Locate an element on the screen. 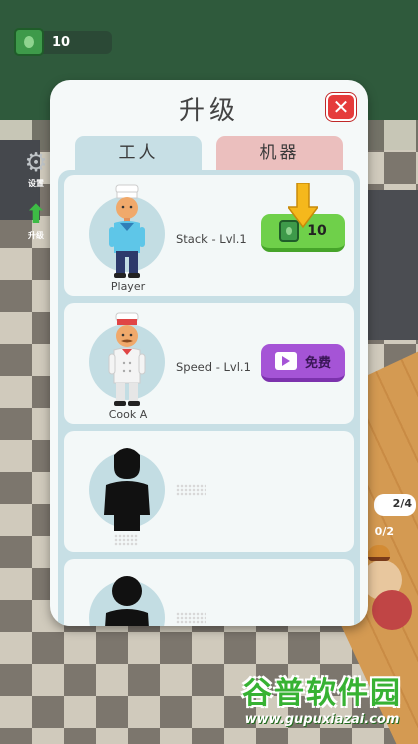 Image resolution: width=418 pixels, height=744 pixels. worker-card-player: Player Stack - Lvl.1 10 is located at coordinates (209, 235).